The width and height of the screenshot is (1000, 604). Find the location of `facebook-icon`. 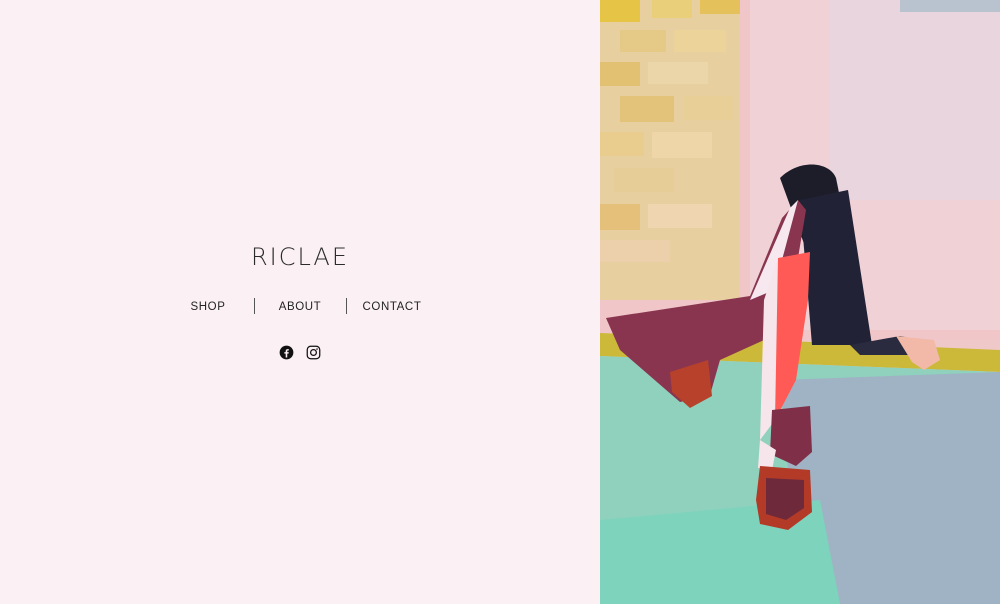

facebook-icon is located at coordinates (286, 352).